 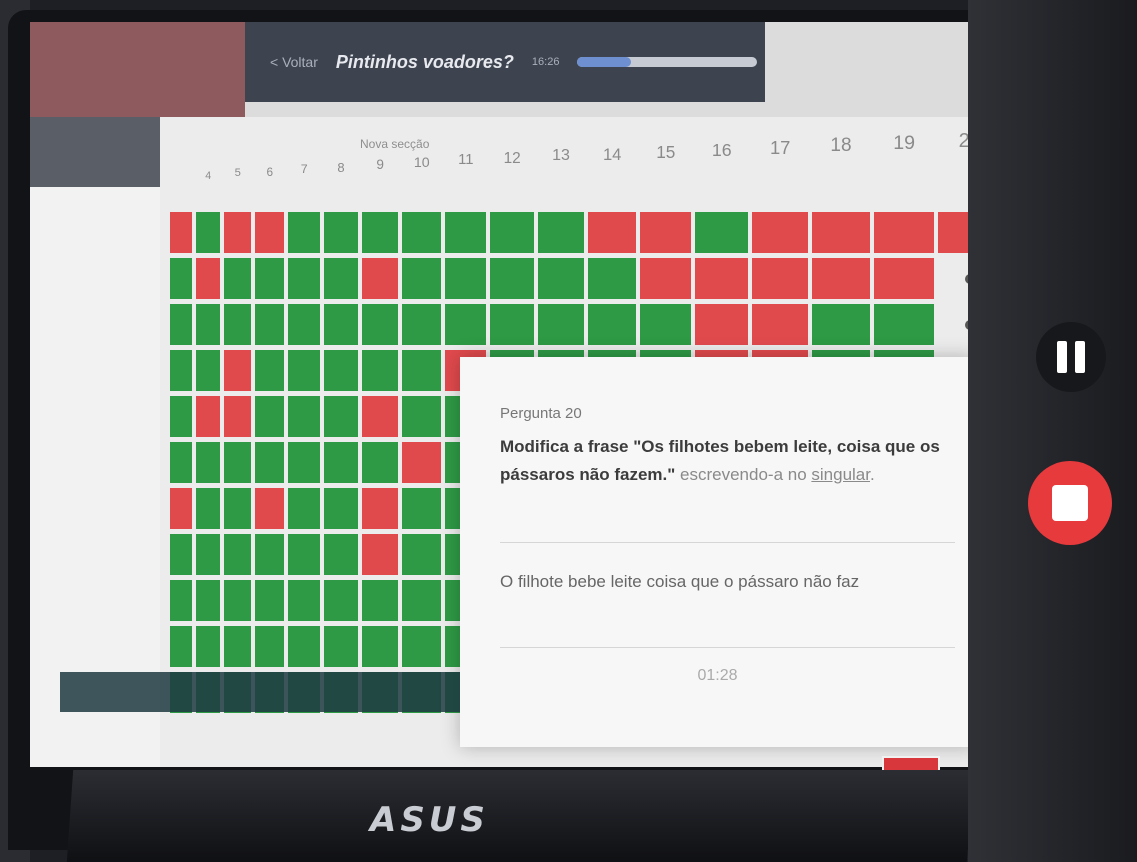 What do you see at coordinates (1070, 503) in the screenshot?
I see `stop-button` at bounding box center [1070, 503].